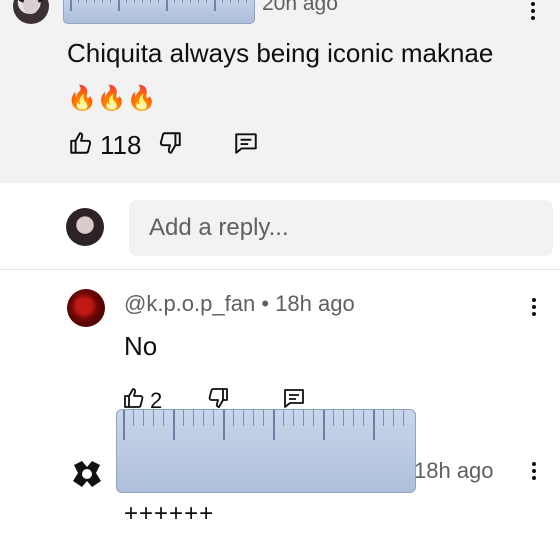 Image resolution: width=560 pixels, height=560 pixels. I want to click on comment-text: Chiquita always being iconic maknae, so click(280, 53).